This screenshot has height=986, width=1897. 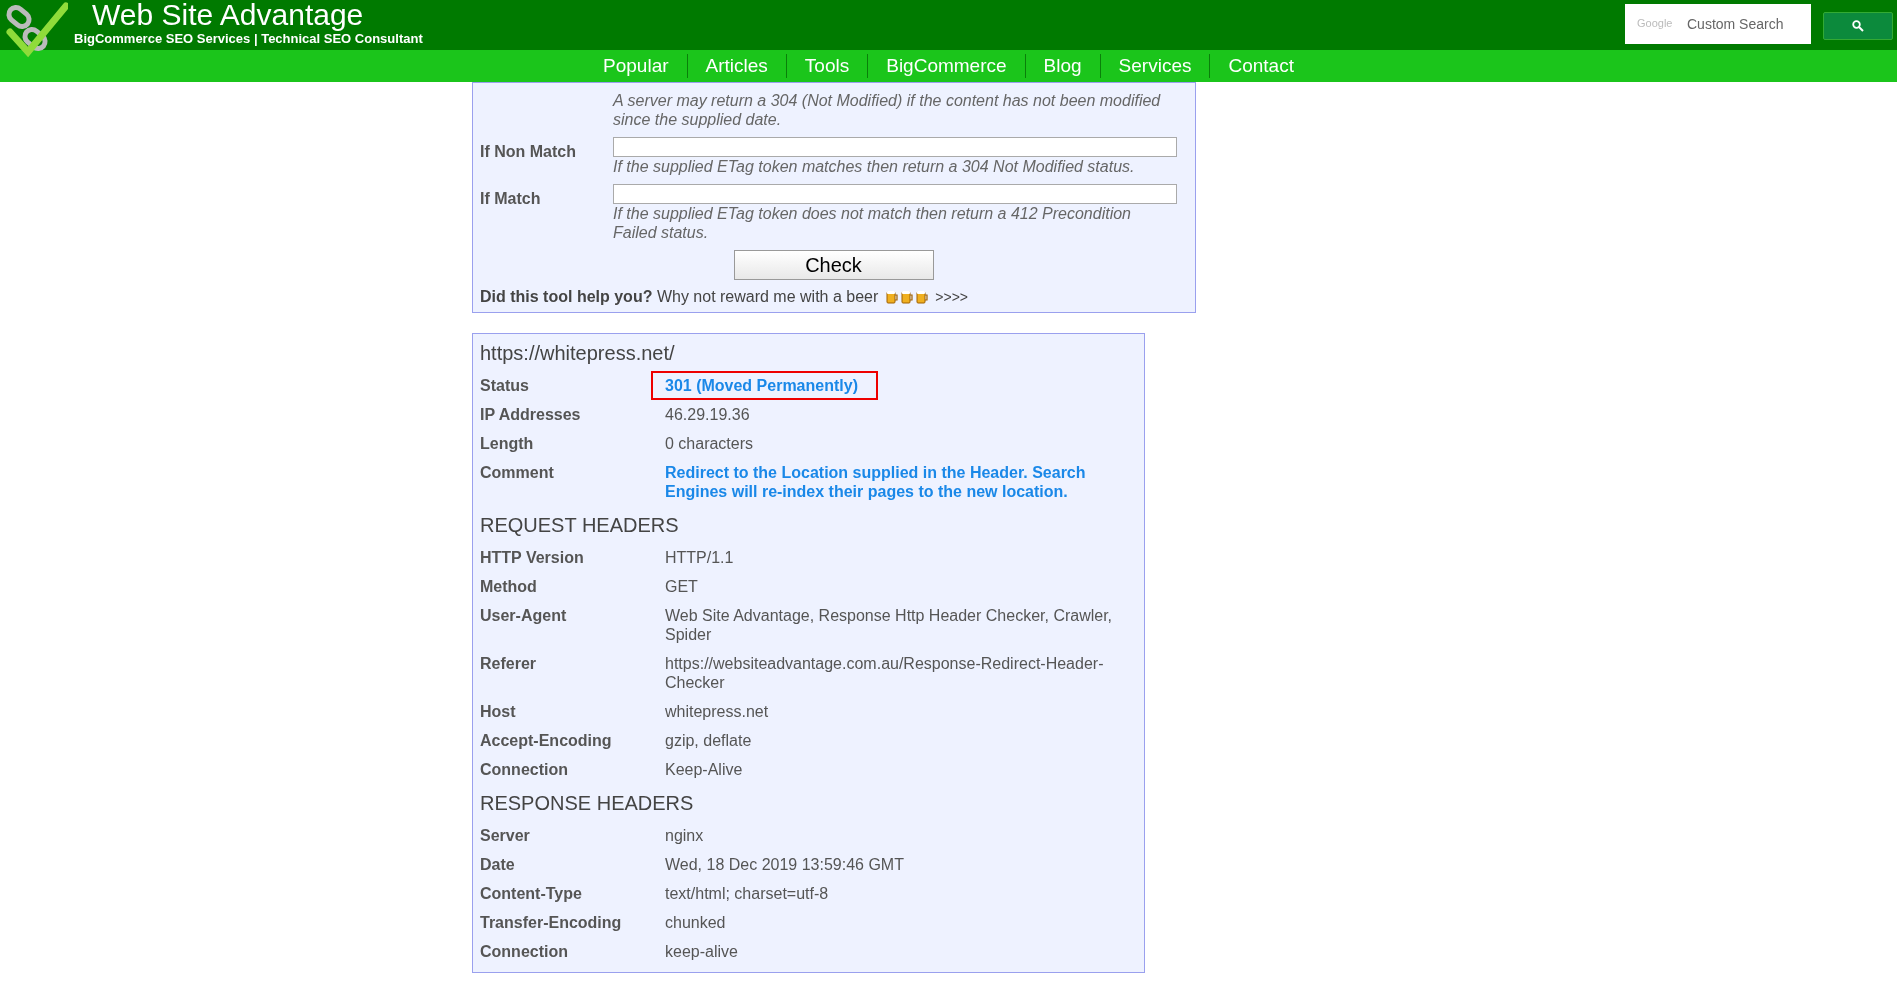 I want to click on header-value: chunked, so click(x=695, y=922).